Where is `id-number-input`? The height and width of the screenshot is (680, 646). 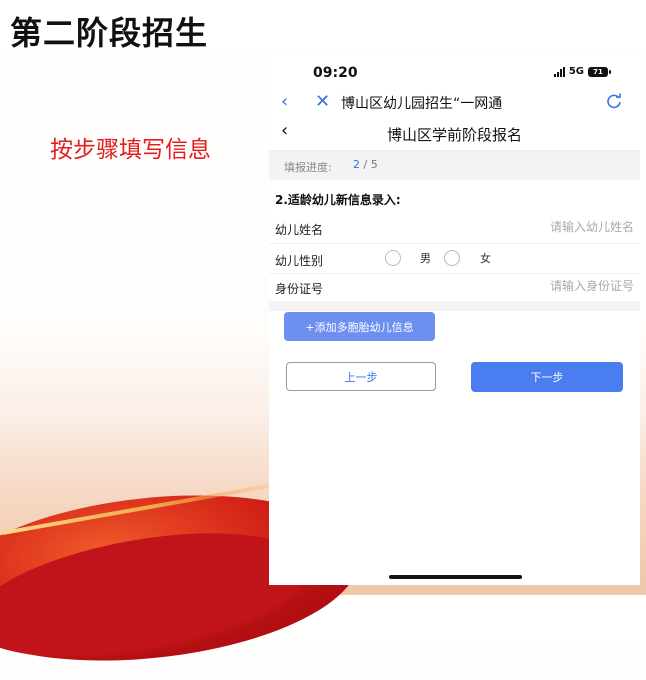
id-number-input is located at coordinates (534, 286).